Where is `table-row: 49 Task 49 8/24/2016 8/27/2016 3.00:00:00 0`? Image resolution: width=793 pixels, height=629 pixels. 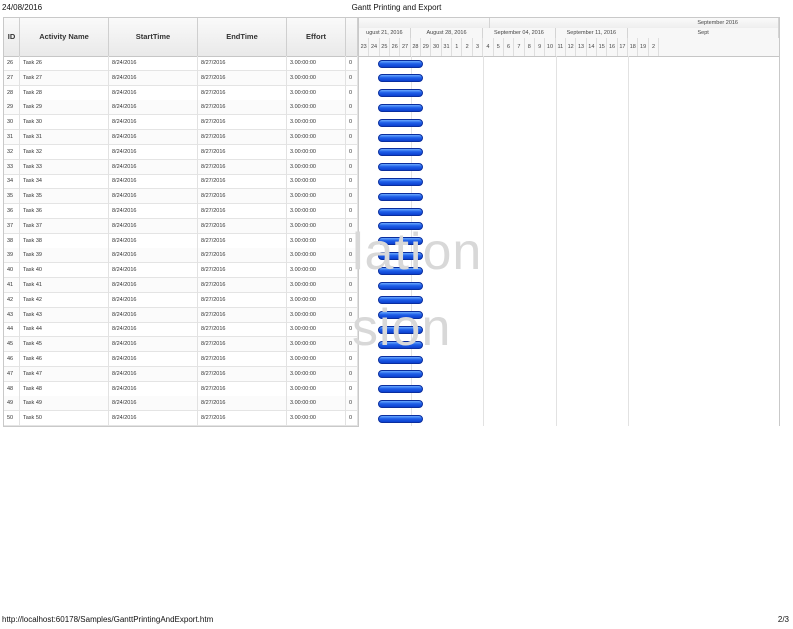 table-row: 49 Task 49 8/24/2016 8/27/2016 3.00:00:00 0 is located at coordinates (181, 404).